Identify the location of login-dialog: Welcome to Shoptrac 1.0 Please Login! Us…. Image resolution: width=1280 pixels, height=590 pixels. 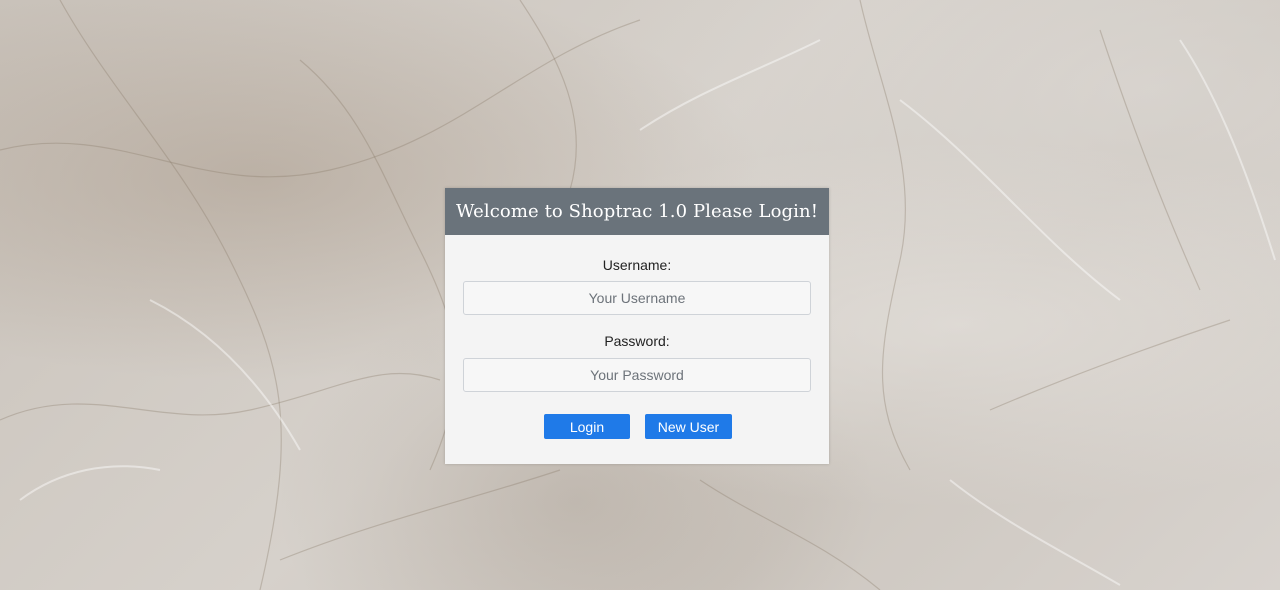
(637, 326).